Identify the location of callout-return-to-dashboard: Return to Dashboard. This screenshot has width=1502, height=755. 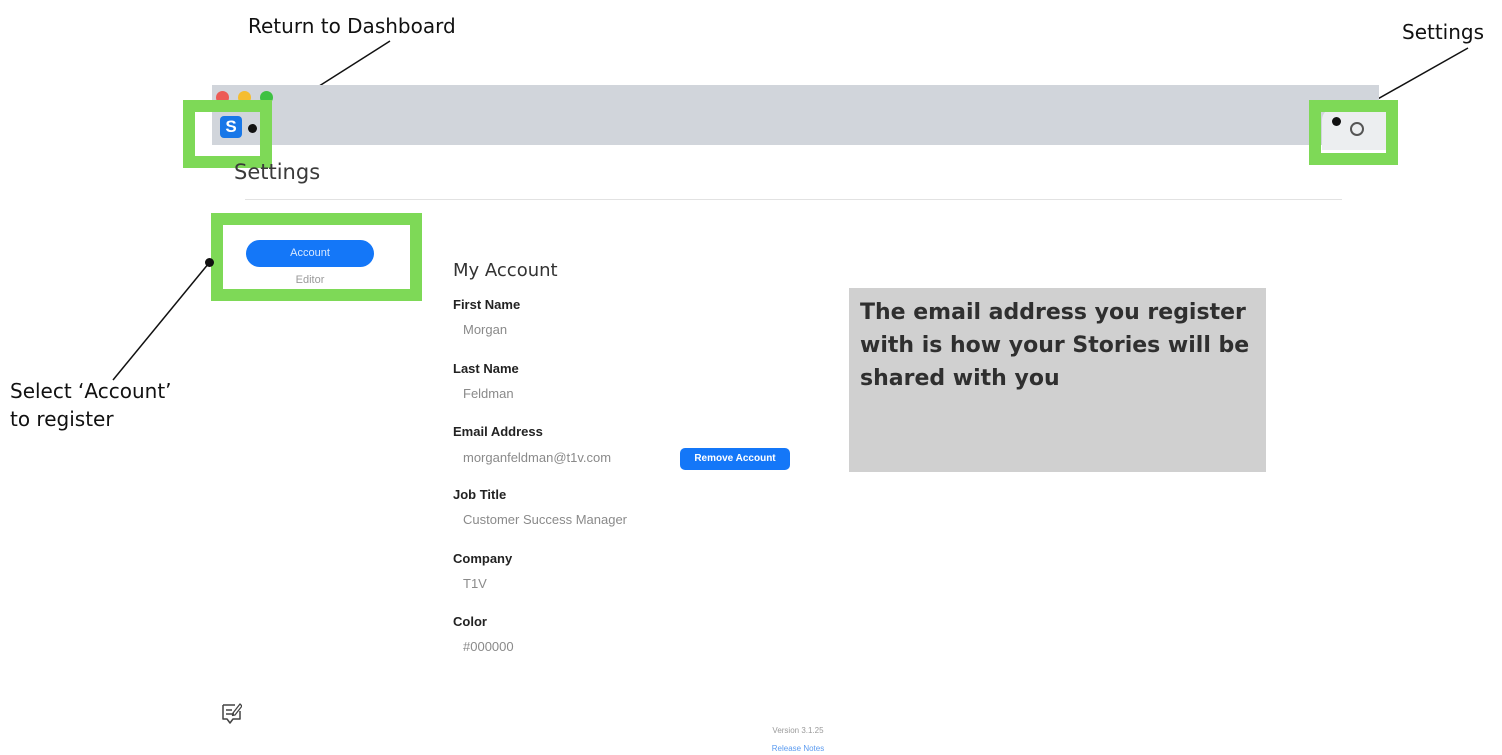
(352, 26).